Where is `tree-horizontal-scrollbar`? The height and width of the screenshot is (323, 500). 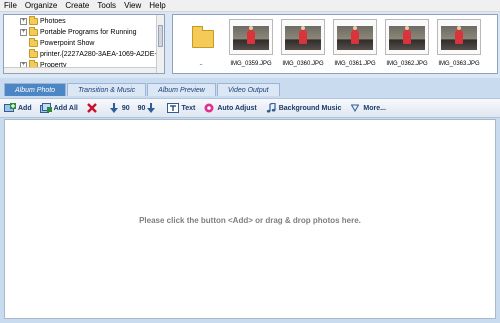 tree-horizontal-scrollbar is located at coordinates (80, 70).